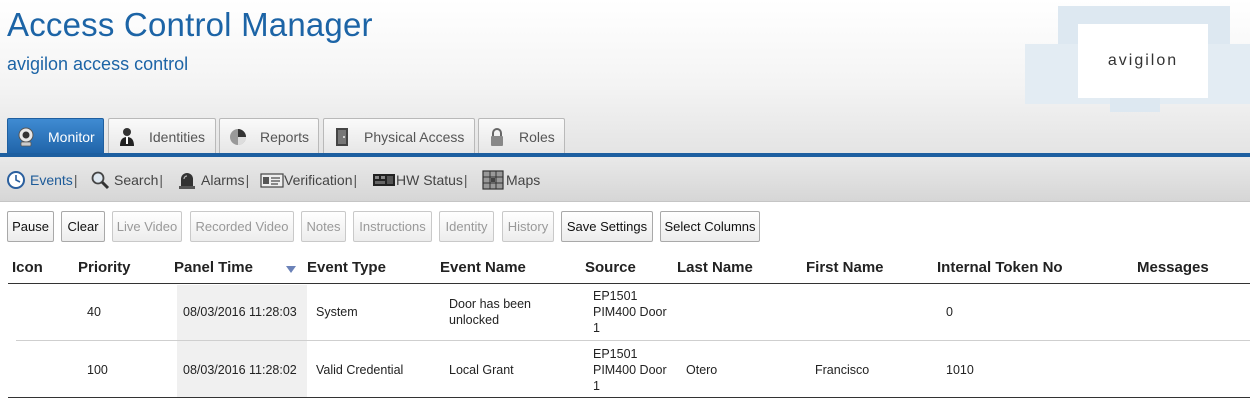 This screenshot has height=399, width=1250. What do you see at coordinates (1000, 267) in the screenshot?
I see `column-header-internal-token-no: Internal Token No` at bounding box center [1000, 267].